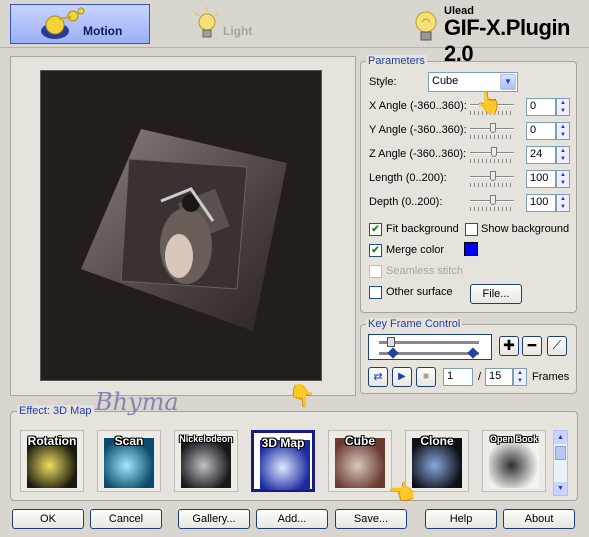  I want to click on param-label: Z Angle (-360..360):, so click(418, 154).